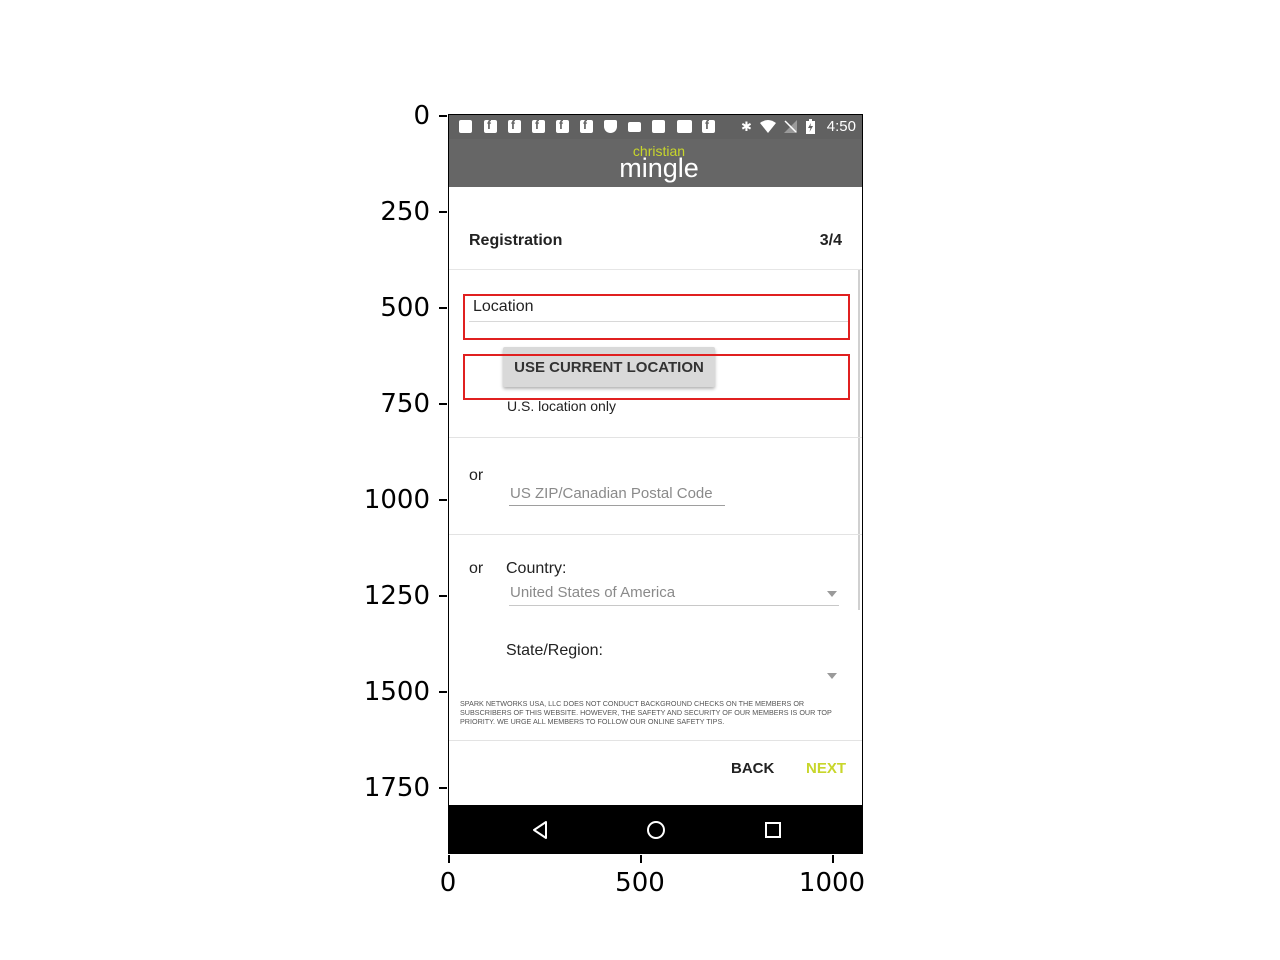 This screenshot has height=960, width=1280. What do you see at coordinates (790, 126) in the screenshot?
I see `signal-off-icon` at bounding box center [790, 126].